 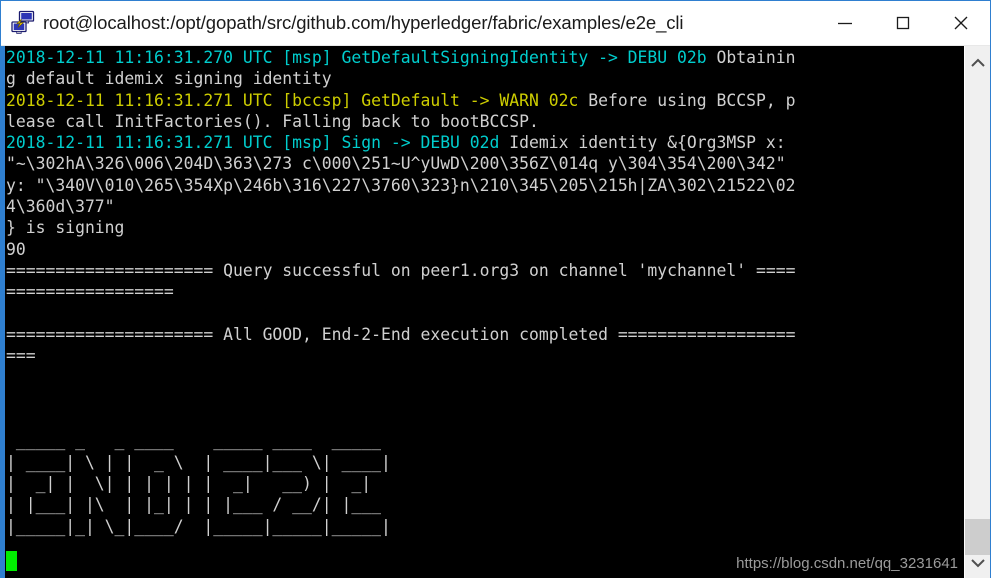 What do you see at coordinates (23, 23) in the screenshot?
I see `putty-terminal-icon` at bounding box center [23, 23].